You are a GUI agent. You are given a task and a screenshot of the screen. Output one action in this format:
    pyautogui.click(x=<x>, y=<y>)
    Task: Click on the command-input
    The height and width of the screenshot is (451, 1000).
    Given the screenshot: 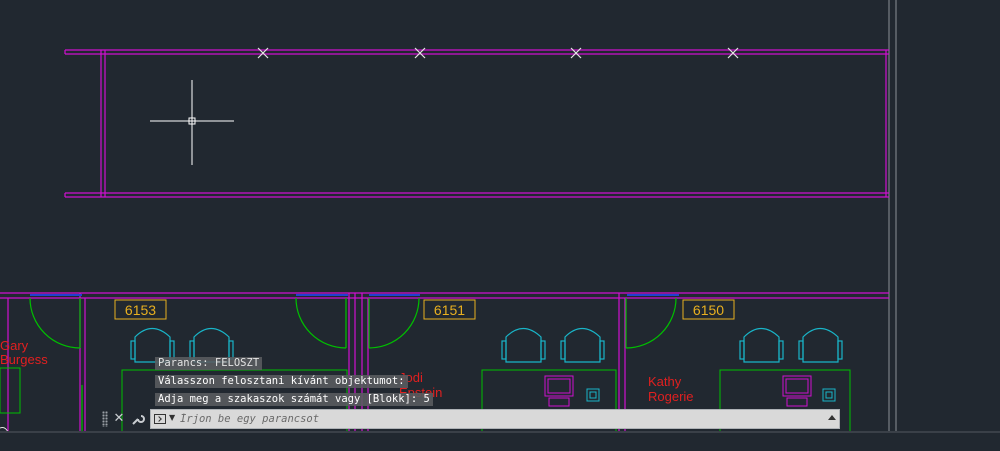 What is the action you would take?
    pyautogui.click(x=500, y=419)
    